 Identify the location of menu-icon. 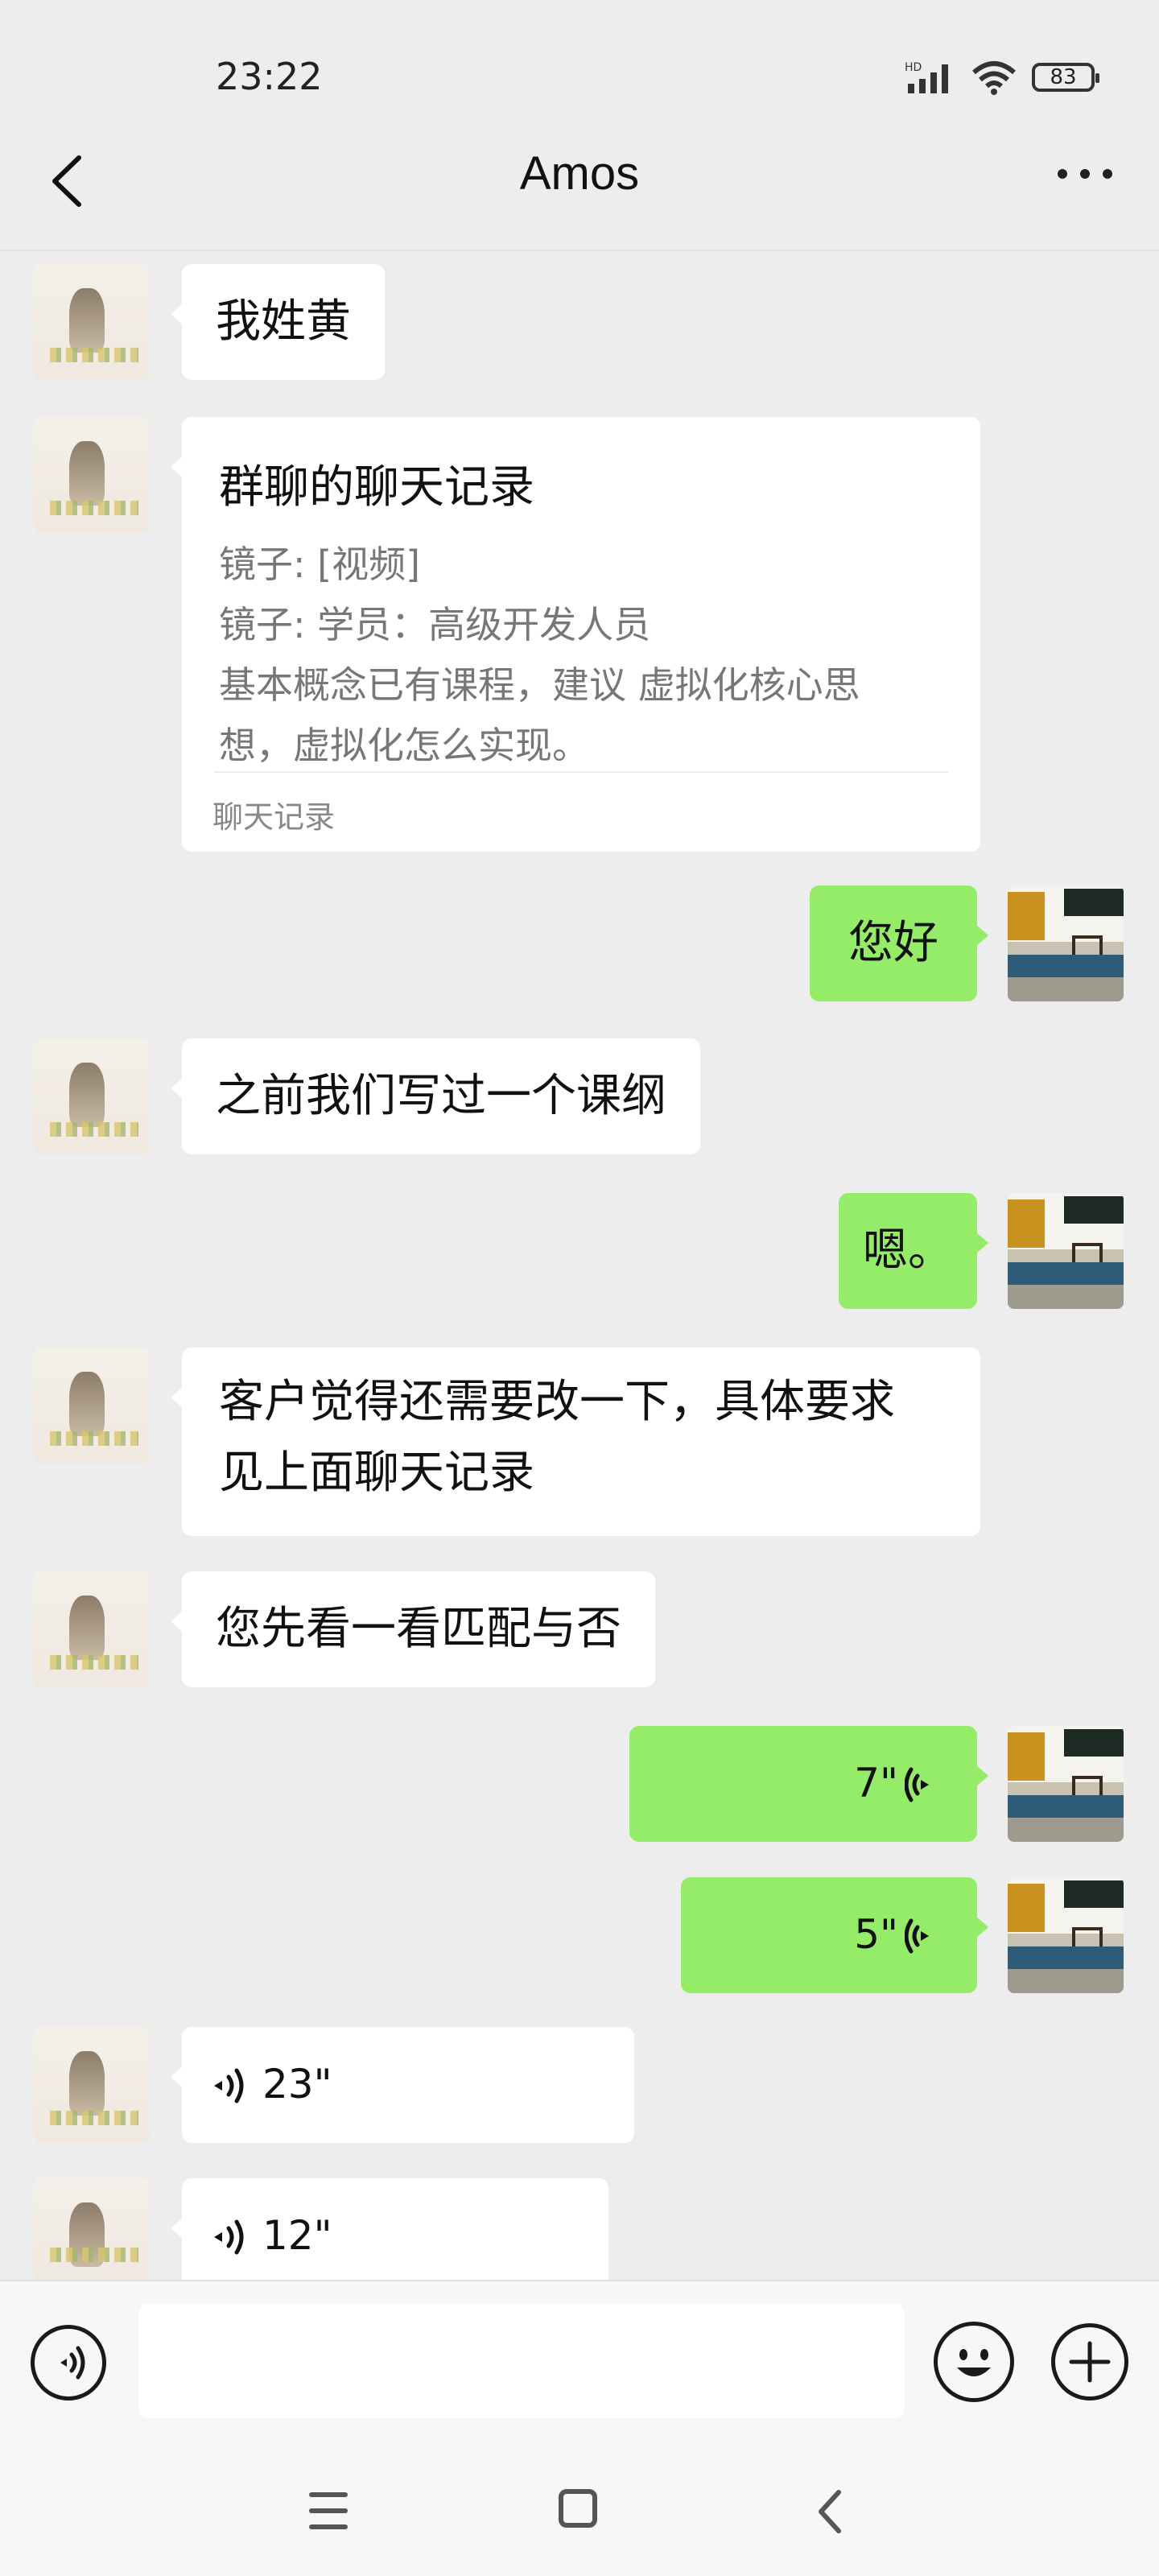
(328, 2510).